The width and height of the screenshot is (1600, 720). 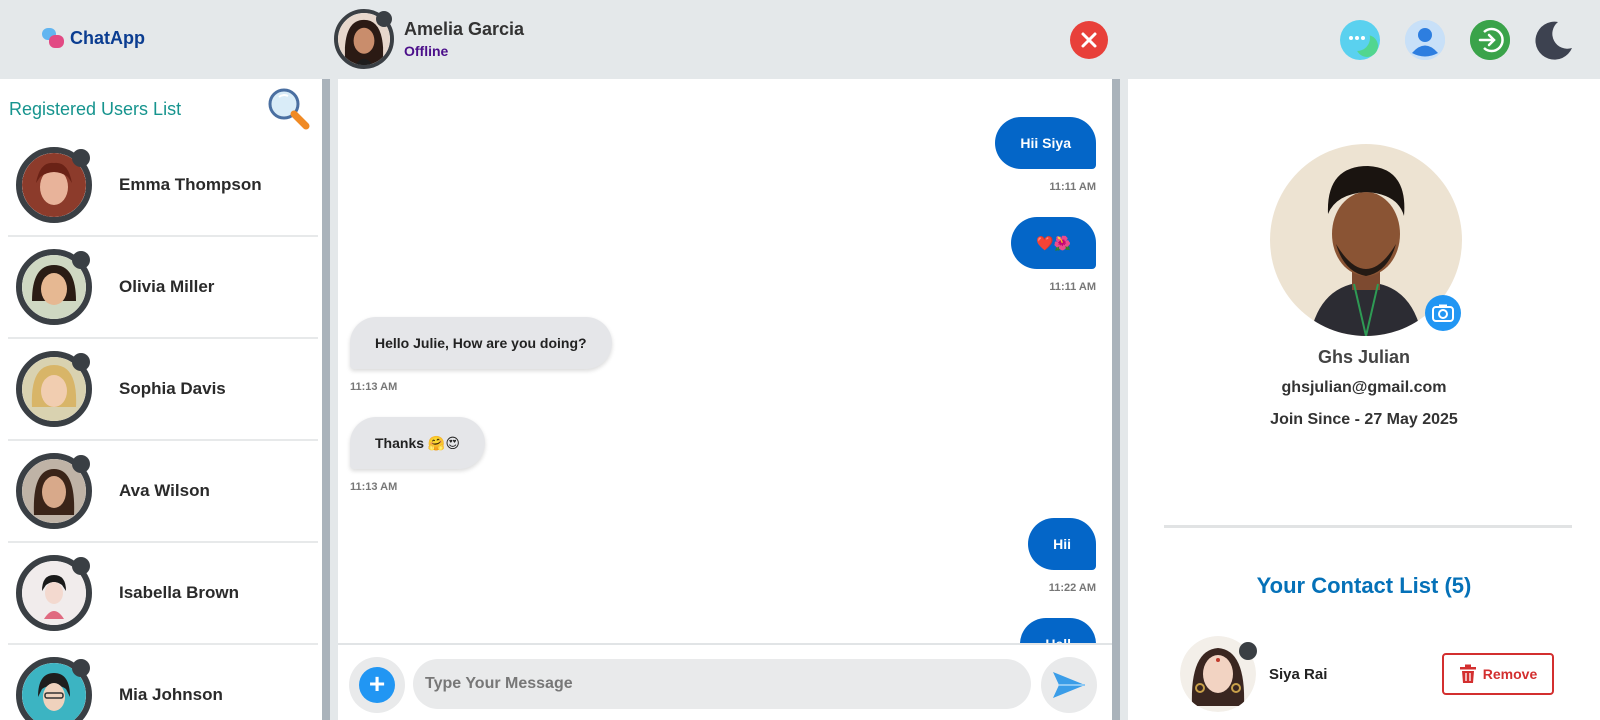 What do you see at coordinates (1375, 674) in the screenshot?
I see `contact-list-item: Siya Rai Remove` at bounding box center [1375, 674].